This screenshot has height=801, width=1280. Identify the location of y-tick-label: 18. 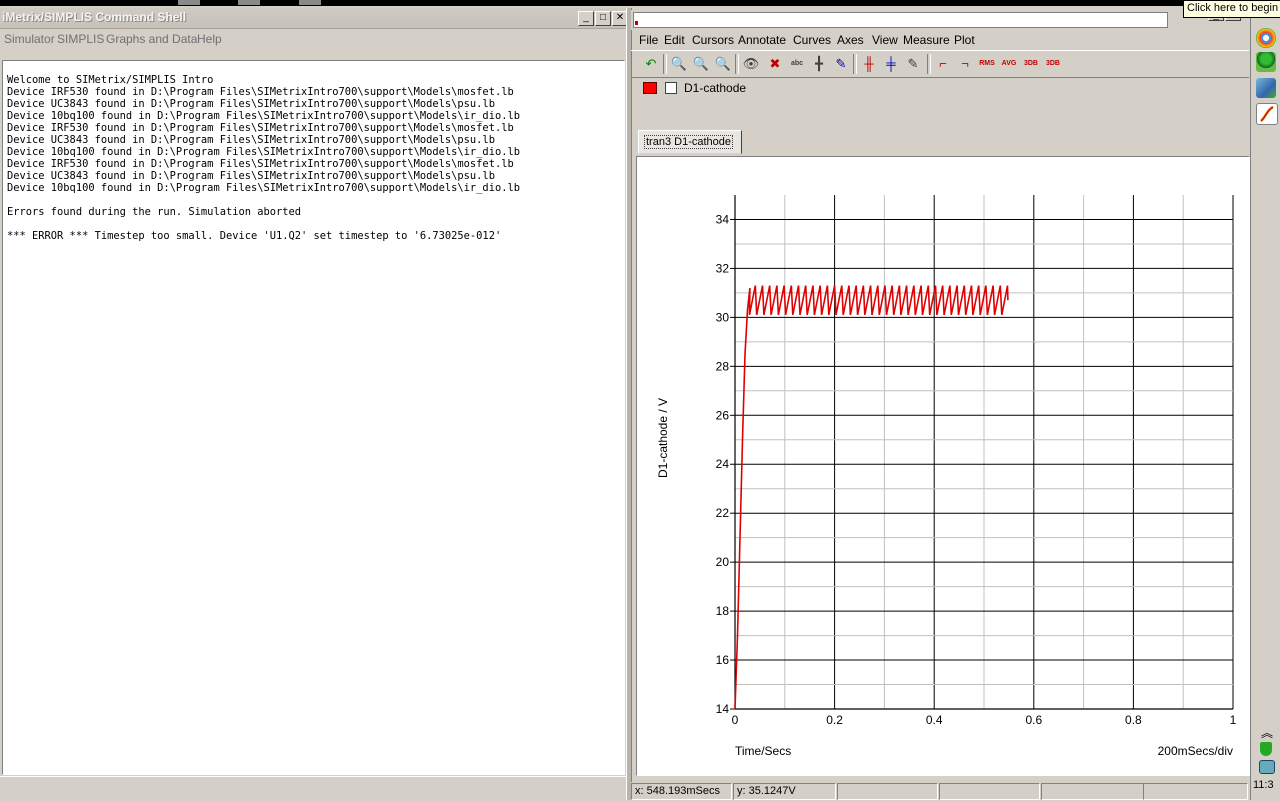
(723, 611).